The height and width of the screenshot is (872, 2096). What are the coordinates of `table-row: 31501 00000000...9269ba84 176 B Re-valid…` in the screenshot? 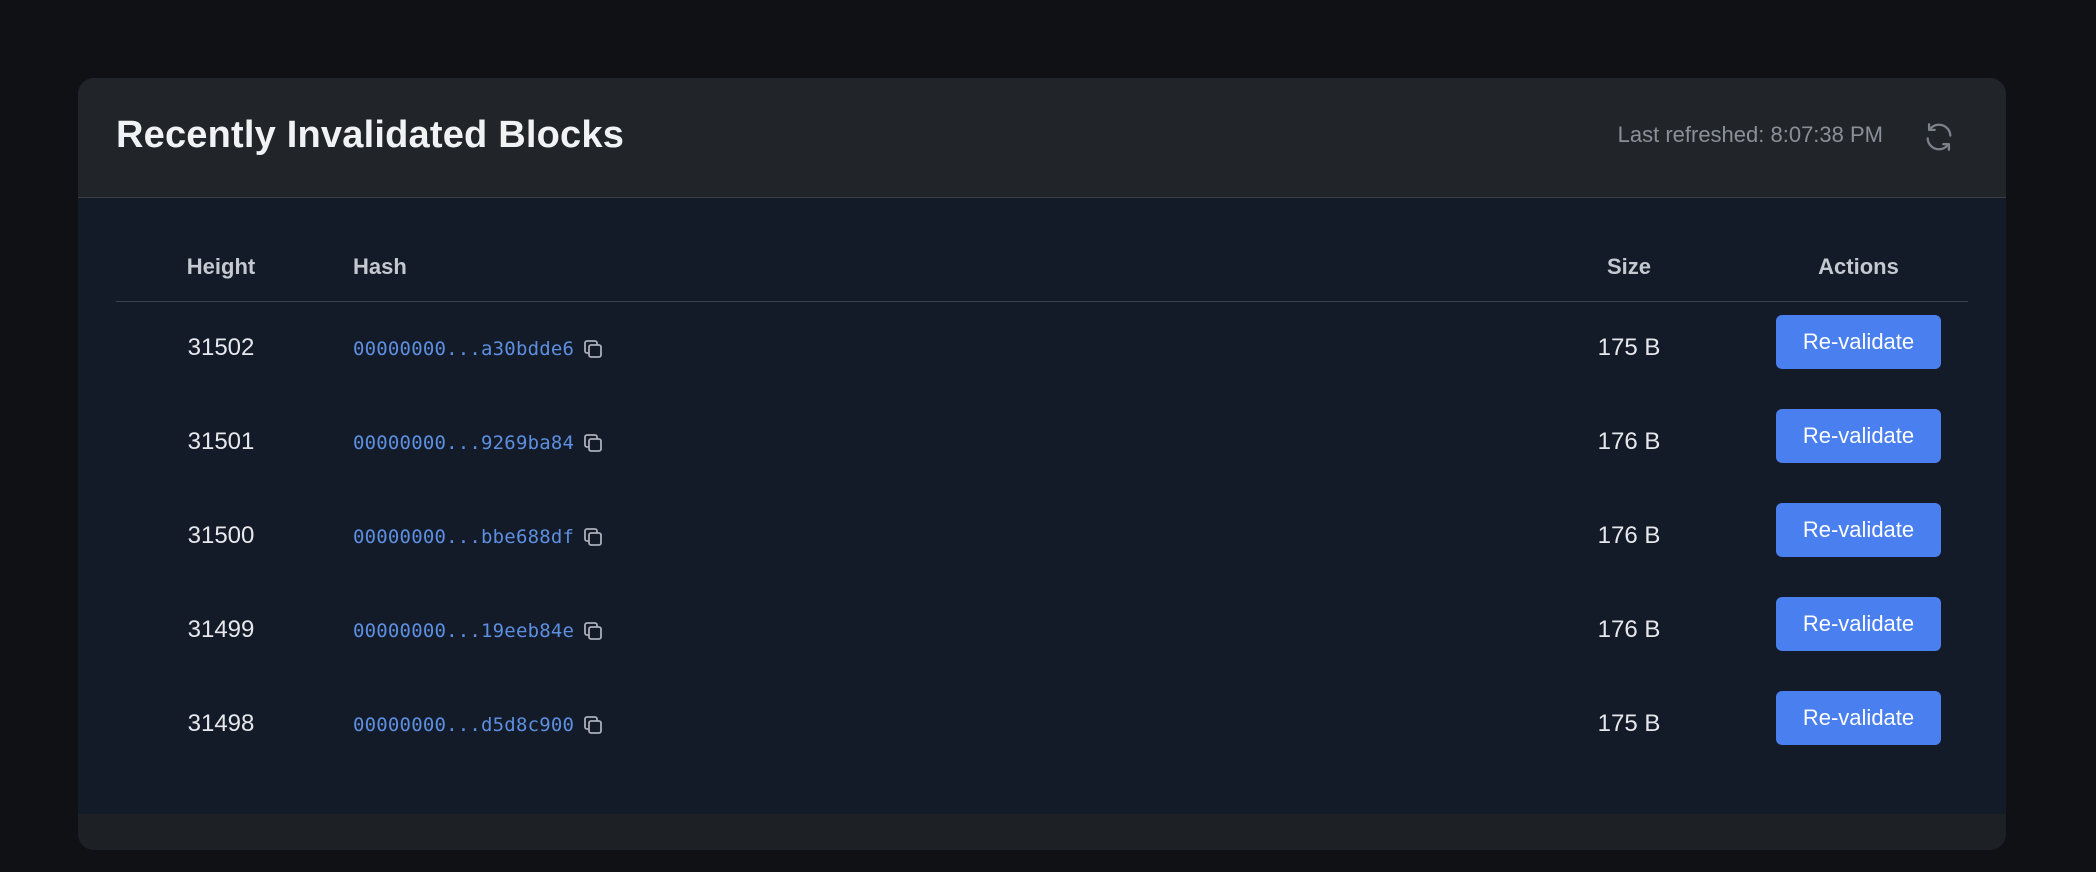 It's located at (1042, 443).